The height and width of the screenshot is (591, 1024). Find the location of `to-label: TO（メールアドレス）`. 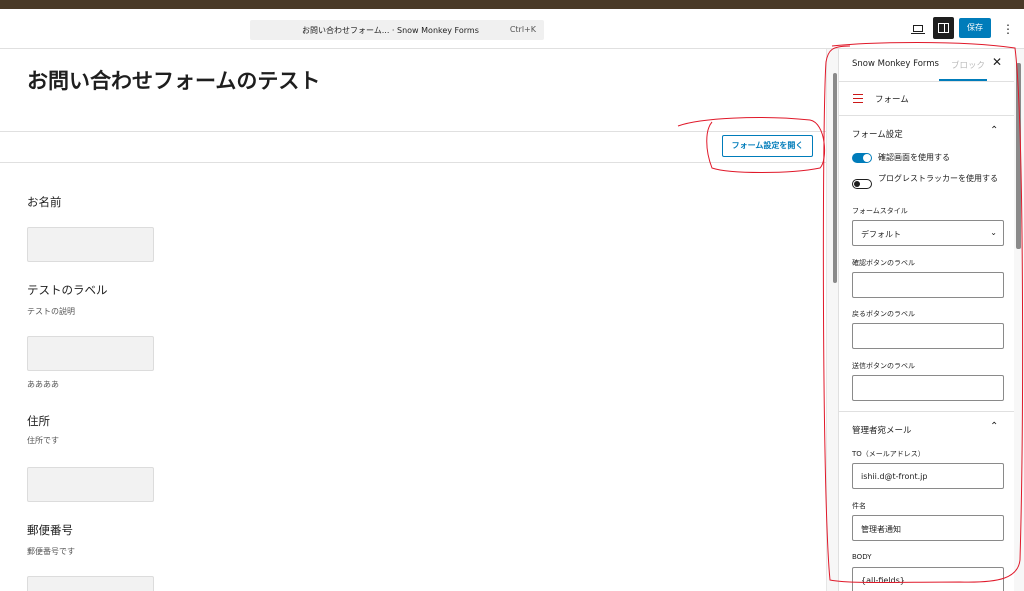

to-label: TO（メールアドレス） is located at coordinates (888, 454).